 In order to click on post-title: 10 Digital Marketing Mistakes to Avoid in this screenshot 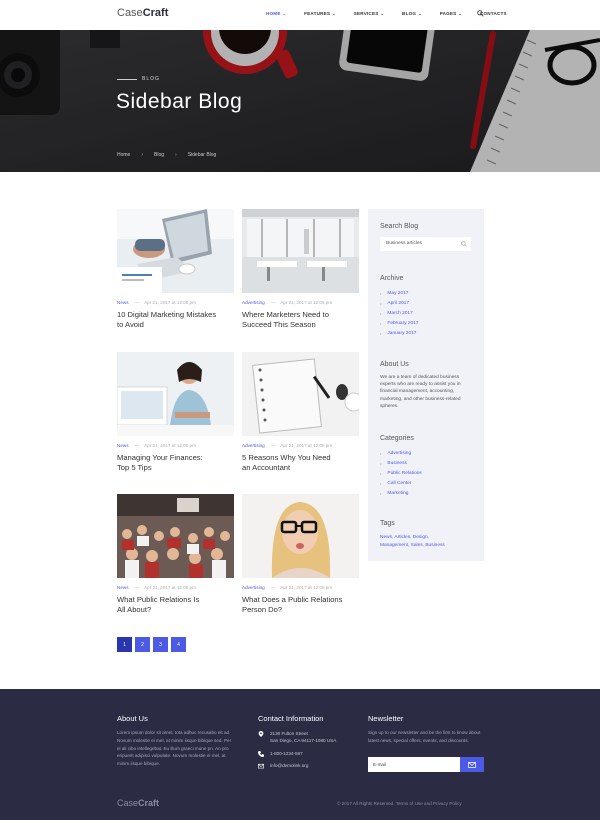, I will do `click(175, 320)`.